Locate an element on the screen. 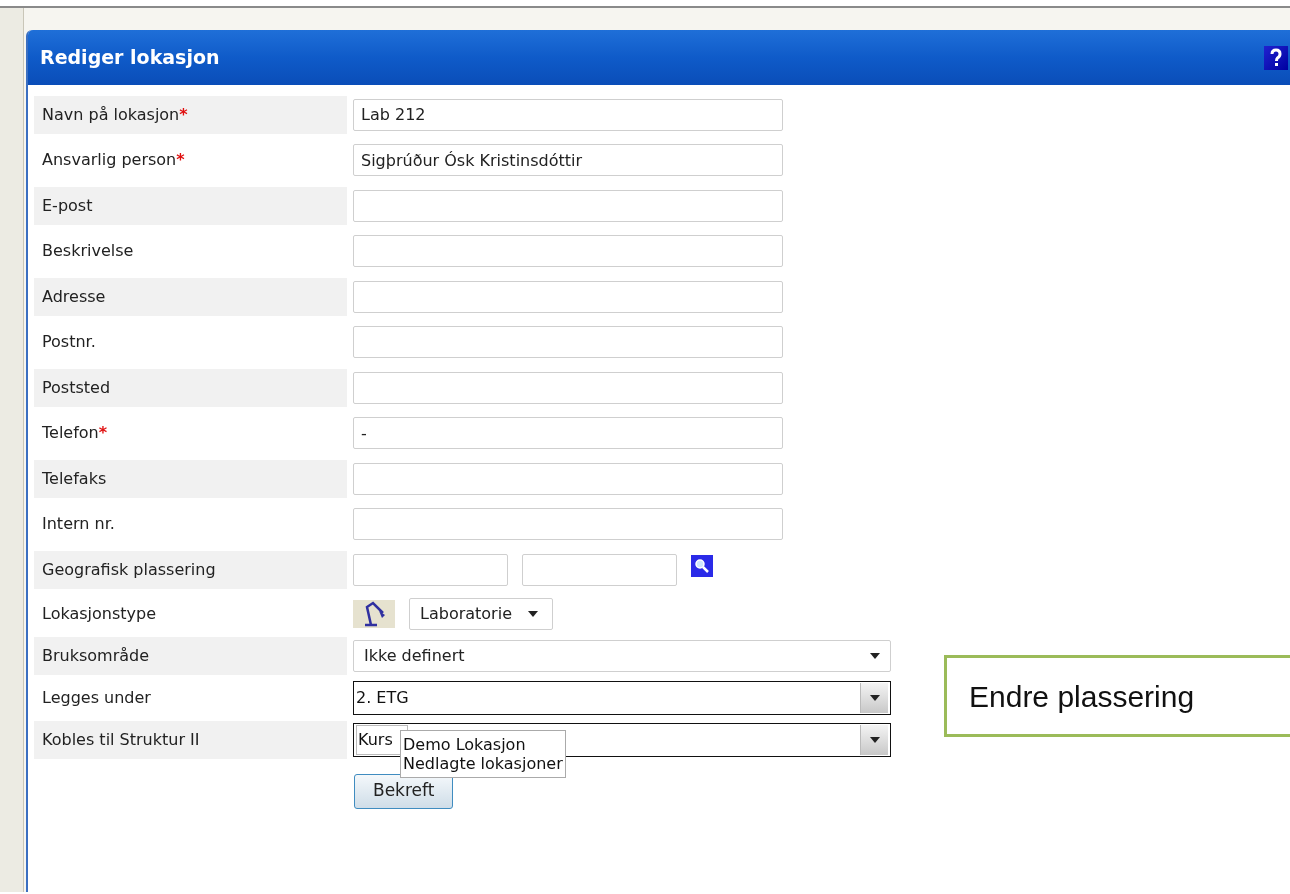 This screenshot has height=894, width=1290. longitude-field is located at coordinates (599, 569).